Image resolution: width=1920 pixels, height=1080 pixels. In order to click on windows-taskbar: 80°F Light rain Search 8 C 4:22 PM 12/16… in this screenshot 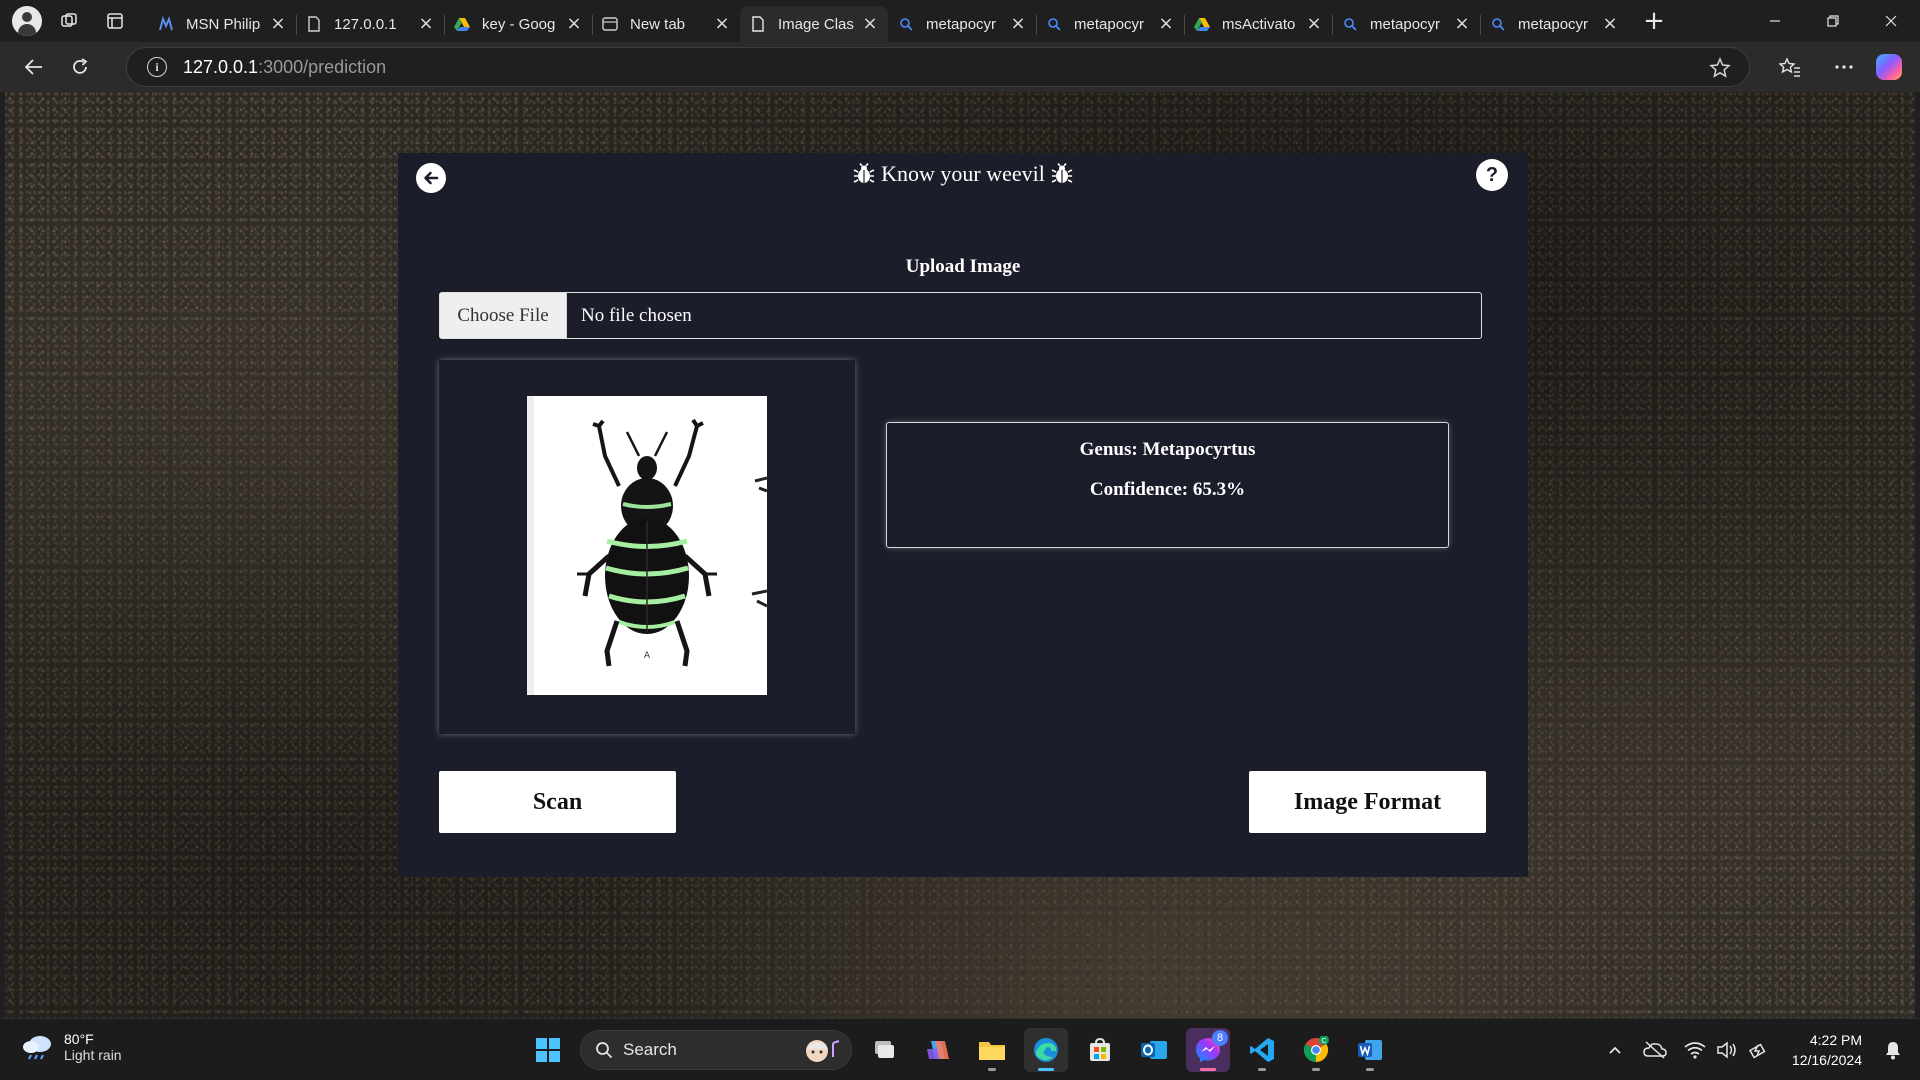, I will do `click(960, 1049)`.